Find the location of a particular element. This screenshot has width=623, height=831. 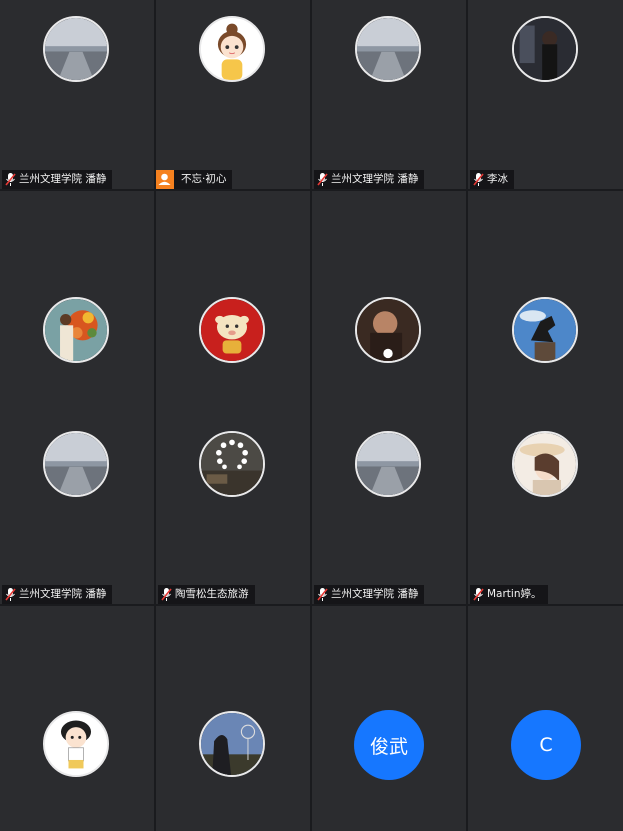

video-tile-6: 陶雪松生态旅游 is located at coordinates (233, 397).